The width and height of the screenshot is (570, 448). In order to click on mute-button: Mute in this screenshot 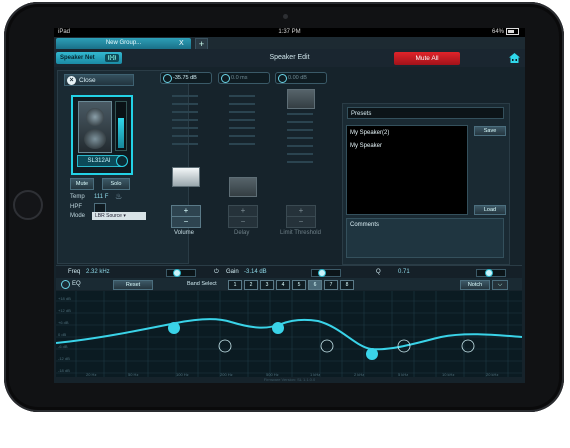, I will do `click(82, 184)`.